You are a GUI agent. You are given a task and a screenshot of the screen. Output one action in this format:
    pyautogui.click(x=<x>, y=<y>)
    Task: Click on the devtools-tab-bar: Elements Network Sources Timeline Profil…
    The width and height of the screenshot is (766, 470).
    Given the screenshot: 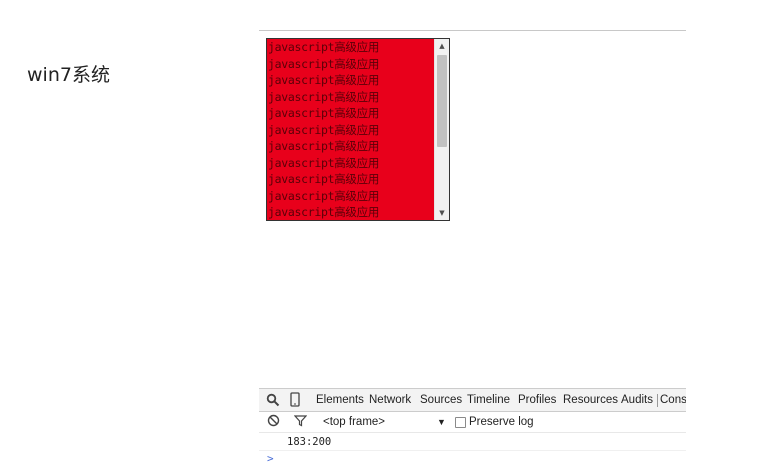 What is the action you would take?
    pyautogui.click(x=472, y=400)
    